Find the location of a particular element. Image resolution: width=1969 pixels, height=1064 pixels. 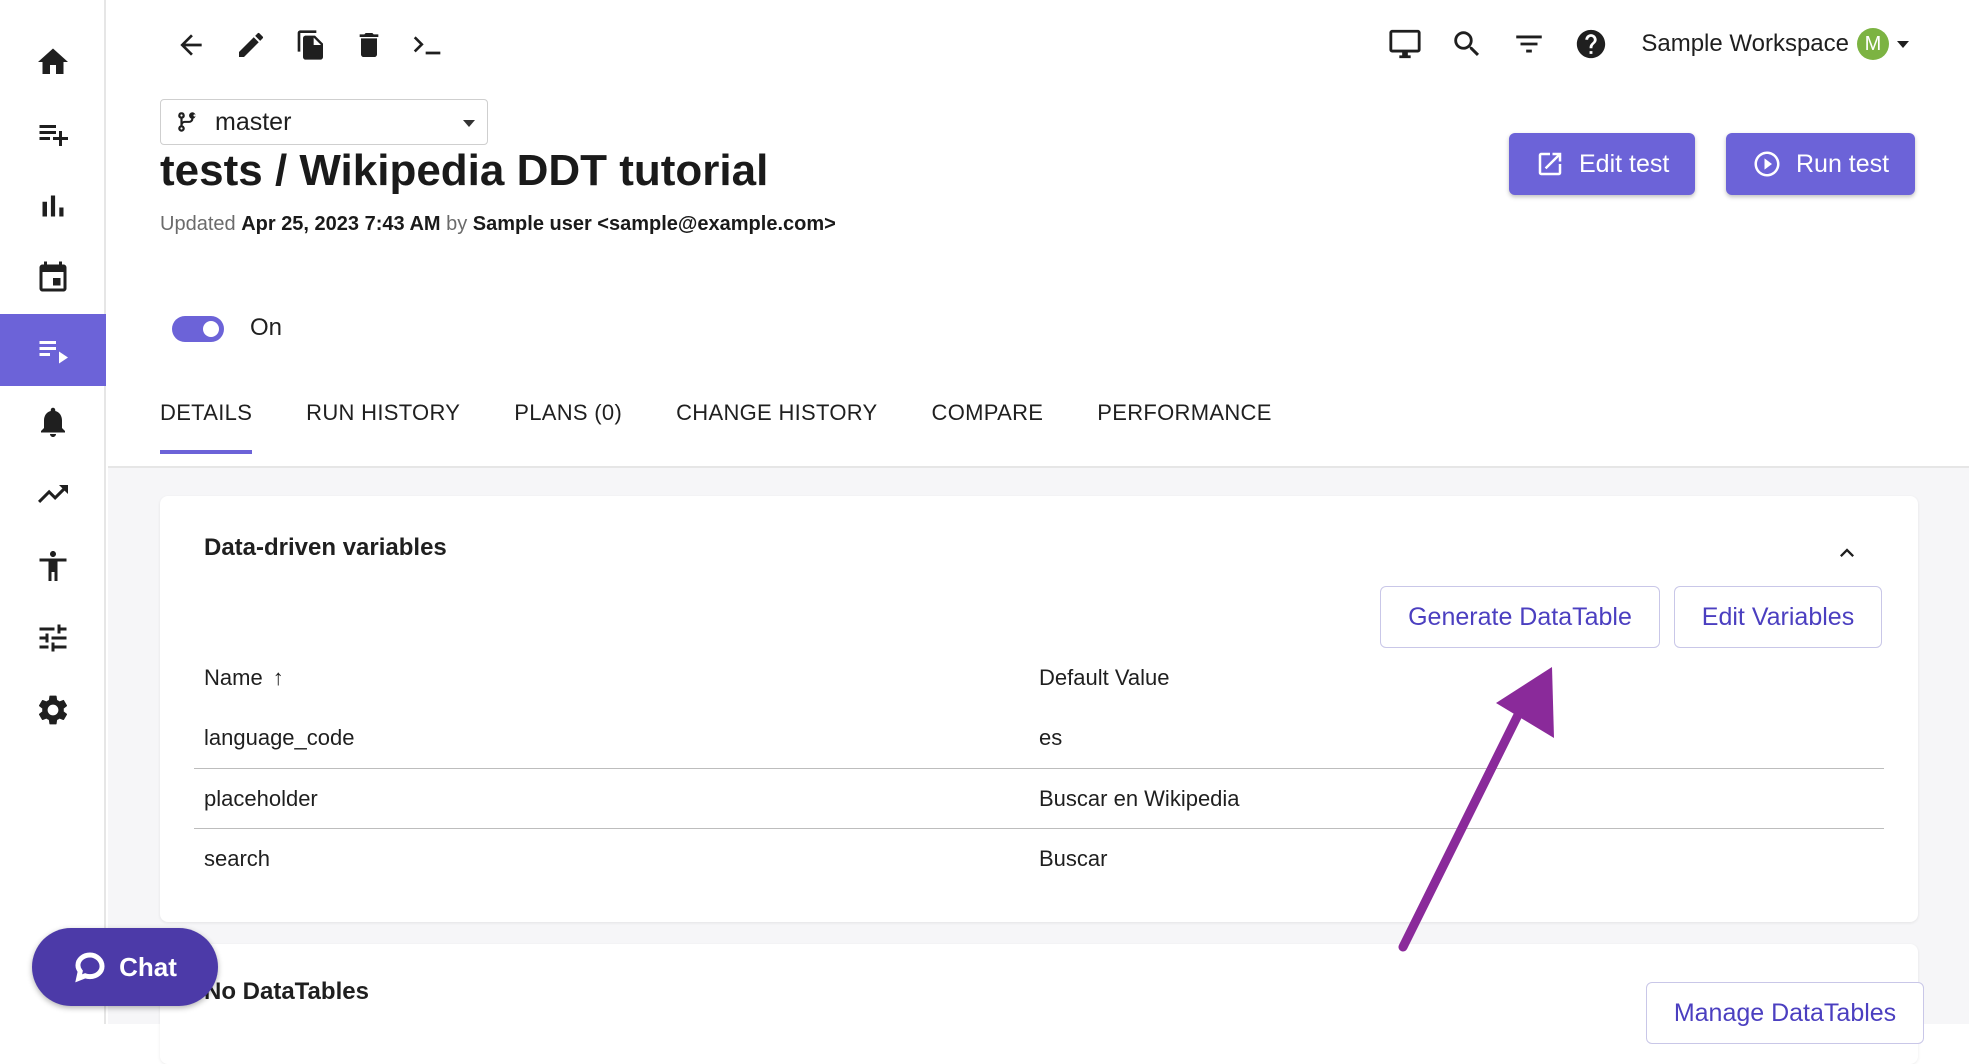

edit-variables-button: Edit Variables is located at coordinates (1778, 617).